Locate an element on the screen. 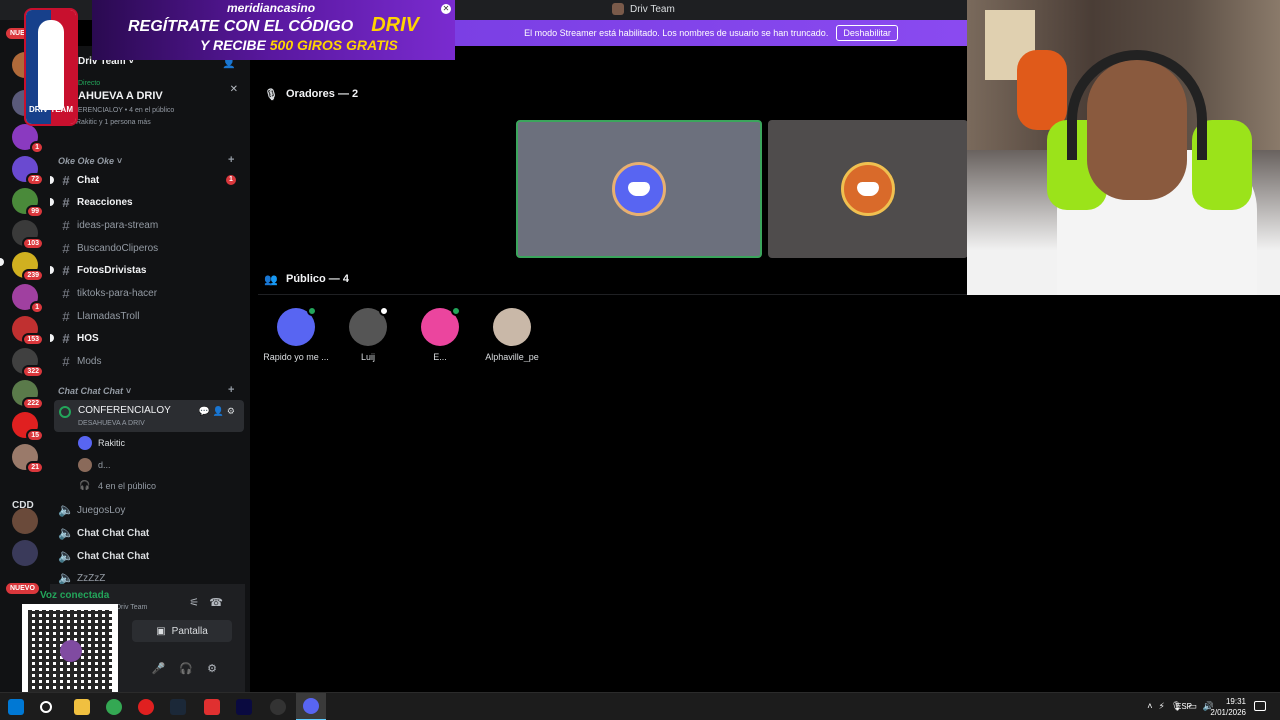  server-avatar-icon is located at coordinates (618, 9).